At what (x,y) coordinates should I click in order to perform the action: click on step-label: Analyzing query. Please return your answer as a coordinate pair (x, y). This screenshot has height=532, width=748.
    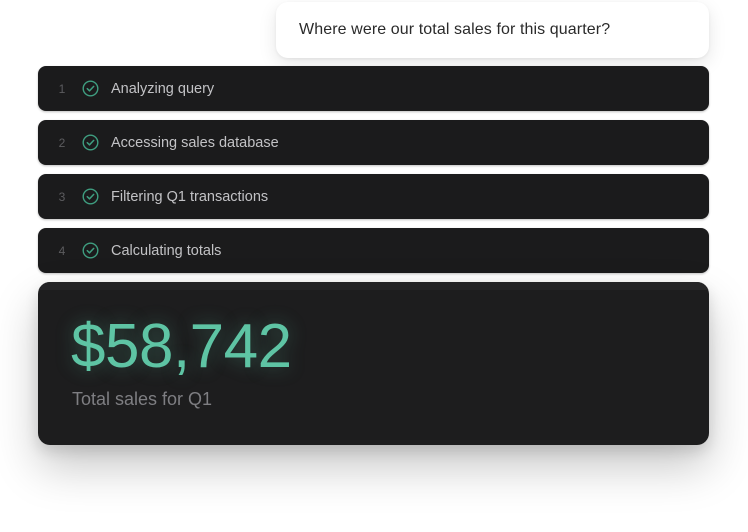
    Looking at the image, I should click on (163, 88).